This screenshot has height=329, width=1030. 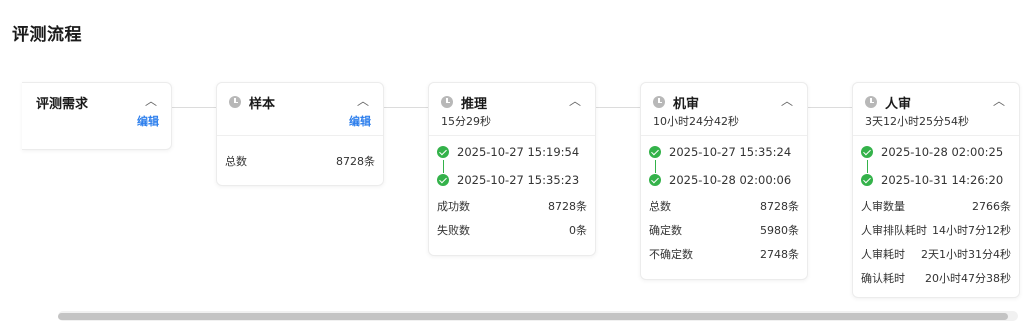 I want to click on stage-duration: 15分29秒, so click(x=466, y=121).